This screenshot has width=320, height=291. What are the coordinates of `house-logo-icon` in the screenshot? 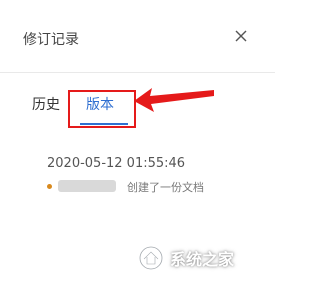 It's located at (151, 258).